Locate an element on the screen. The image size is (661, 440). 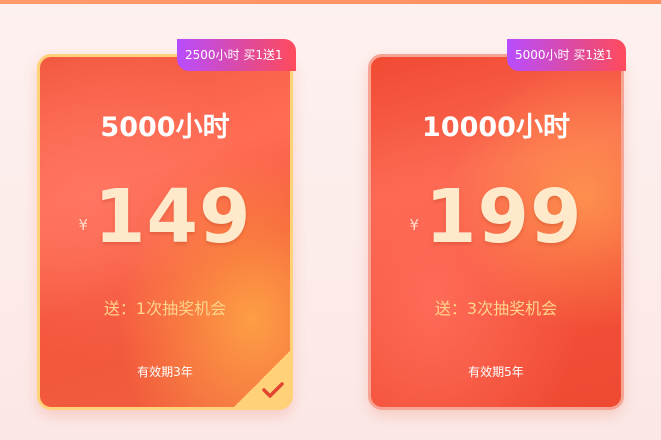
plan-bonus: 送：3次抽奖机会 is located at coordinates (496, 308).